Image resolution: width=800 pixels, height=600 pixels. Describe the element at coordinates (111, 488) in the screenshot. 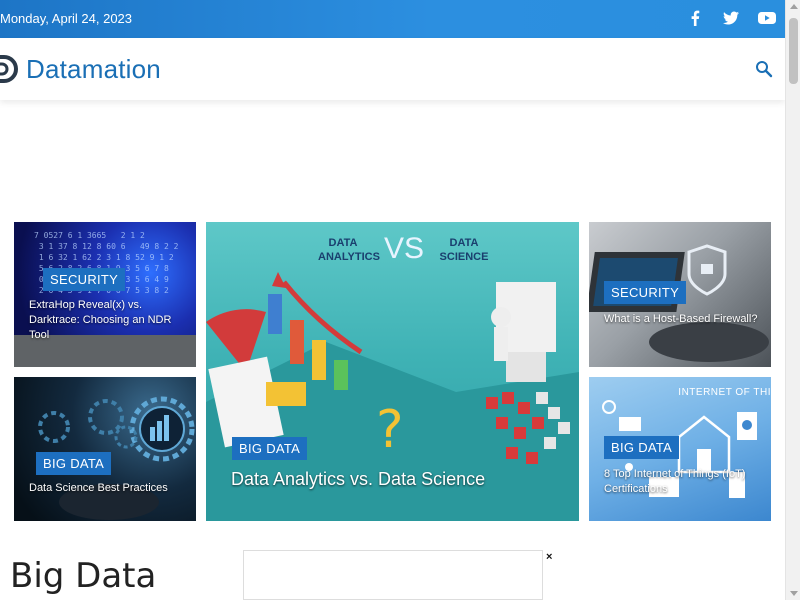

I see `article-title: Data Science Best Practices` at that location.